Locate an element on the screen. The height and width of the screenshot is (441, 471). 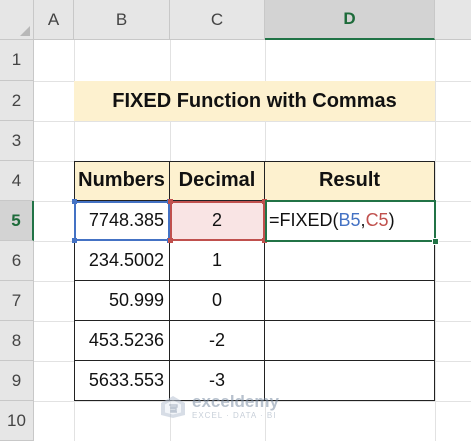
reference-handle-b5-bl is located at coordinates (74, 240).